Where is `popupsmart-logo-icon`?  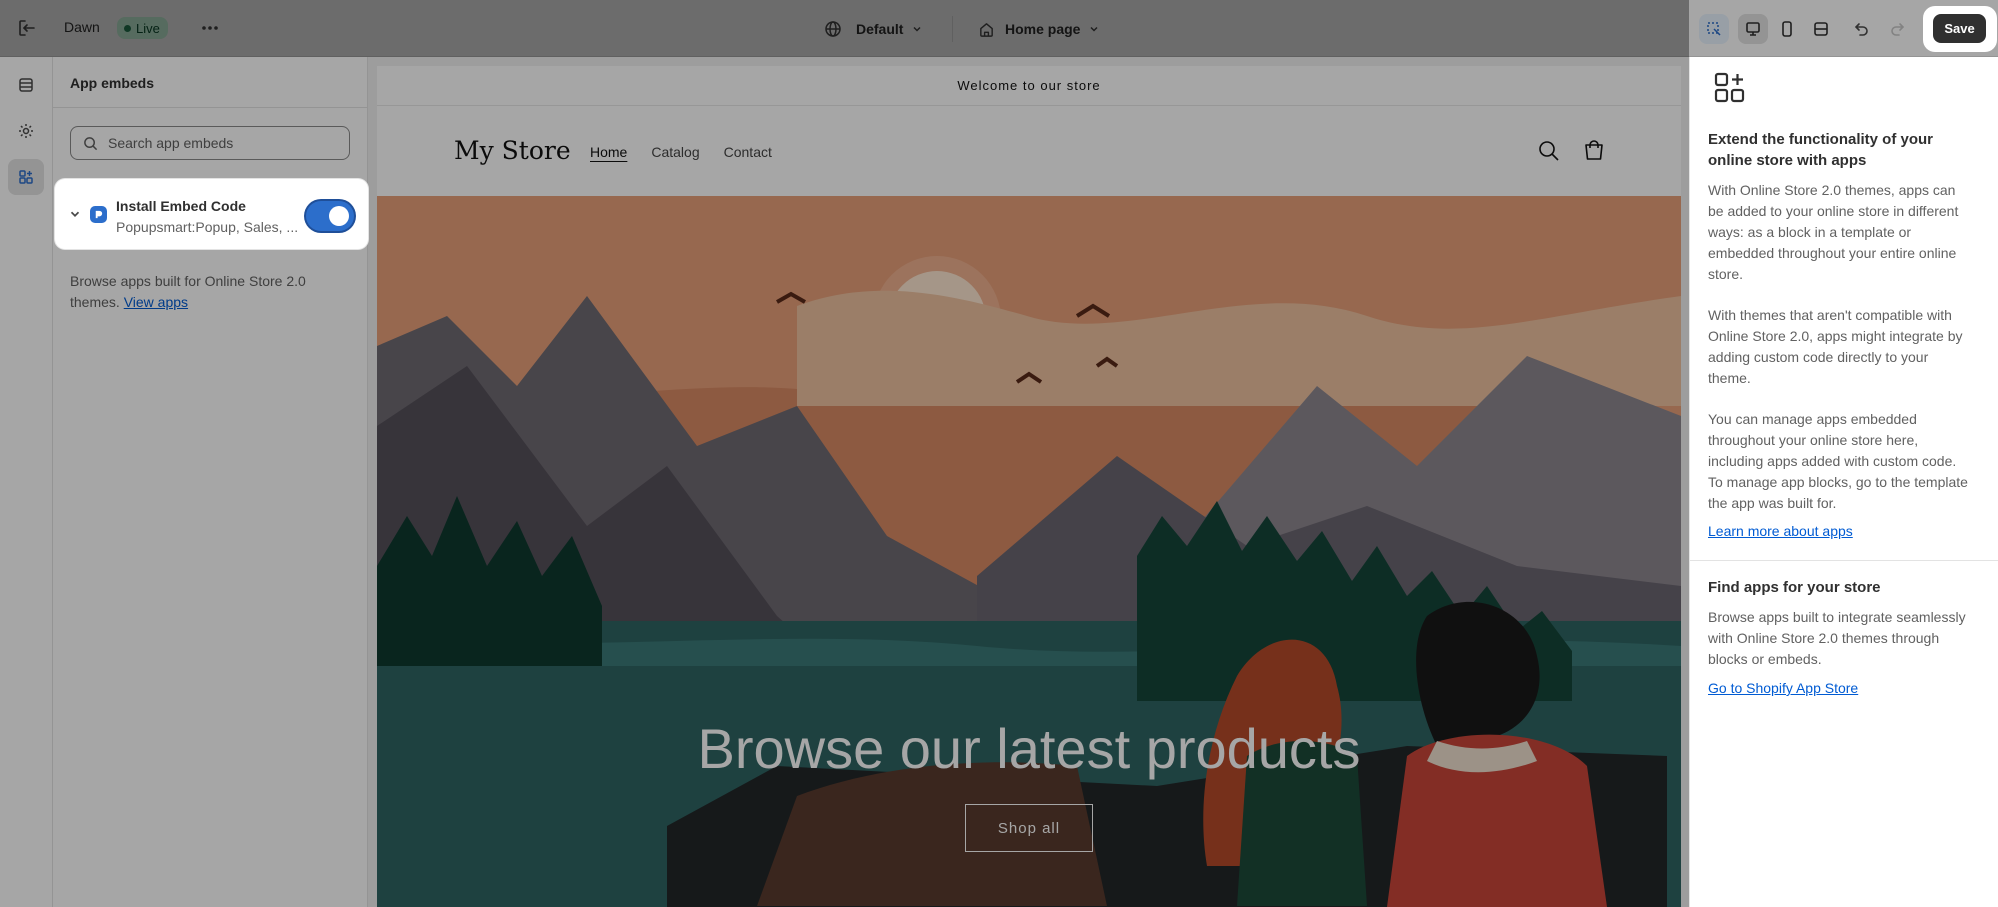 popupsmart-logo-icon is located at coordinates (98, 214).